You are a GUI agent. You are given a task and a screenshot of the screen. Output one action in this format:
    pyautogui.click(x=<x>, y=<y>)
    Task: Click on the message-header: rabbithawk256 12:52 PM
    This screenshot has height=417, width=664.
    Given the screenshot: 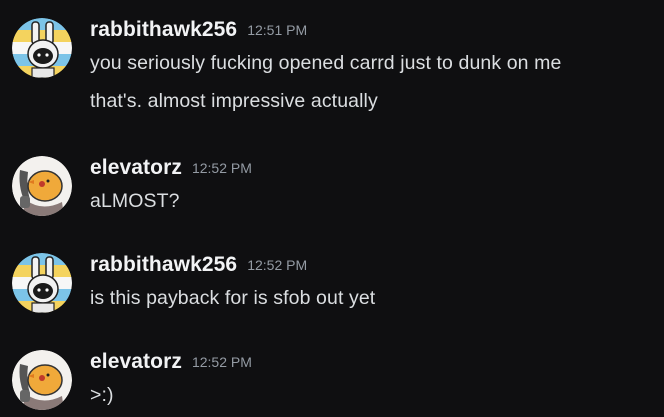 What is the action you would take?
    pyautogui.click(x=198, y=266)
    